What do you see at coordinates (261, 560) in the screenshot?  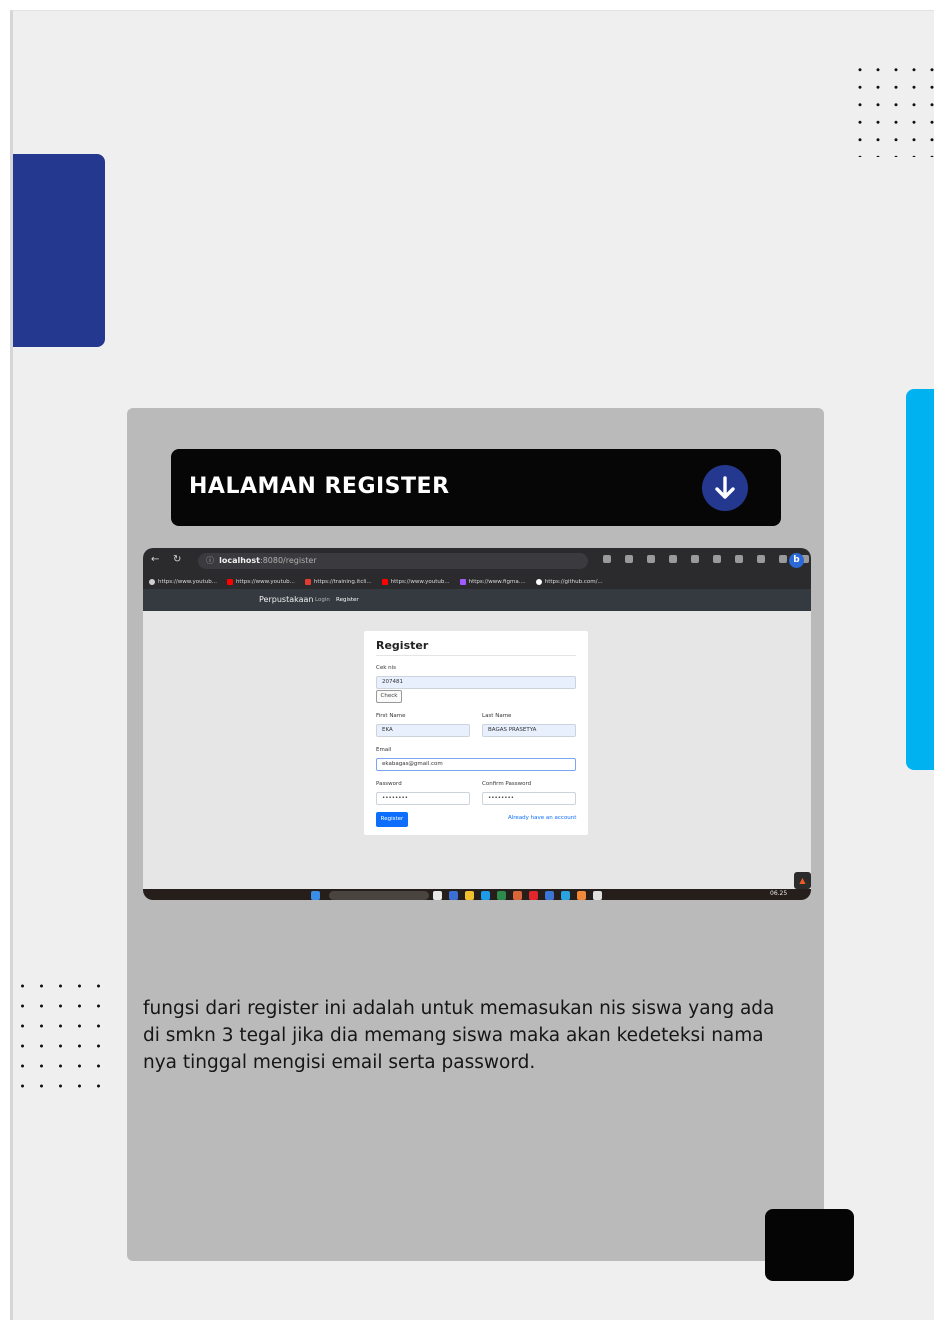 I see `url-text: ⓘ localhost:8080/register` at bounding box center [261, 560].